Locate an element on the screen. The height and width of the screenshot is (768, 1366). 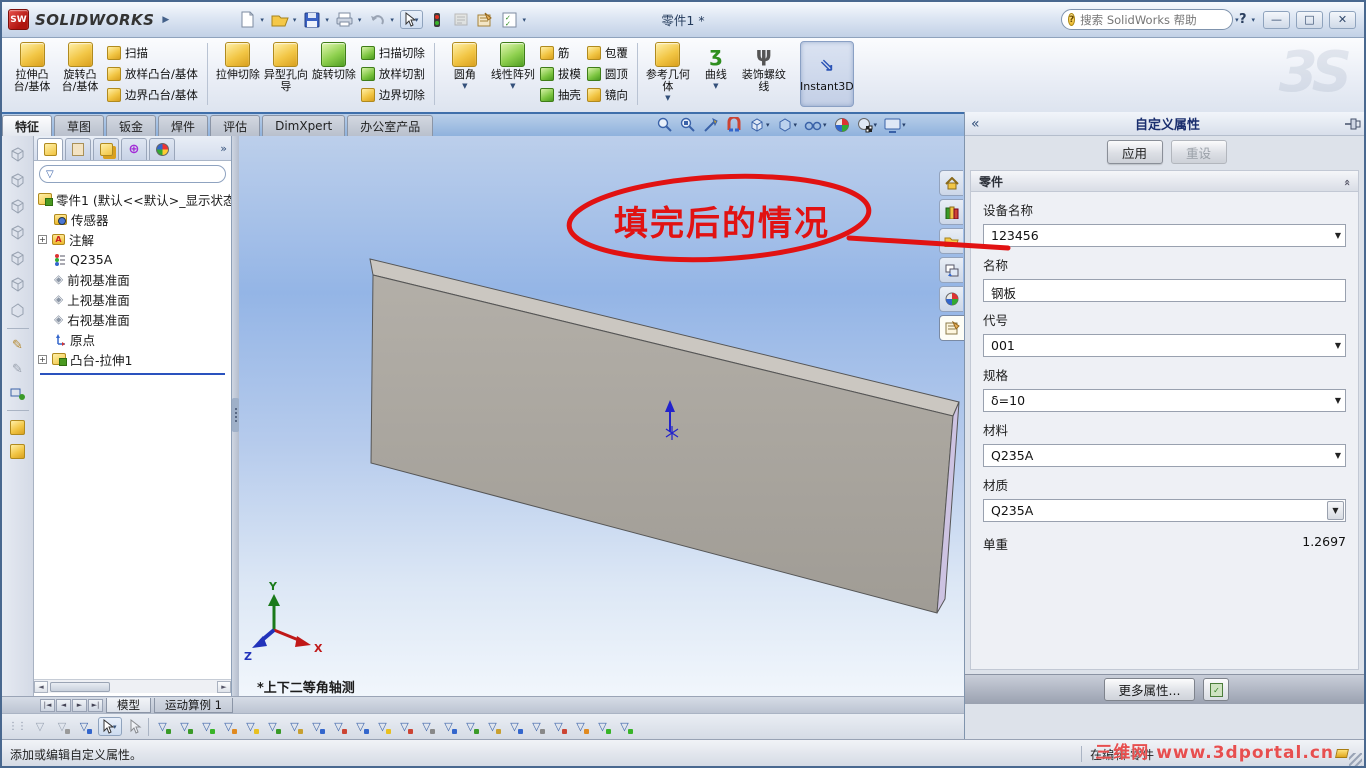
file-explorer-button is located at coordinates (951, 241).